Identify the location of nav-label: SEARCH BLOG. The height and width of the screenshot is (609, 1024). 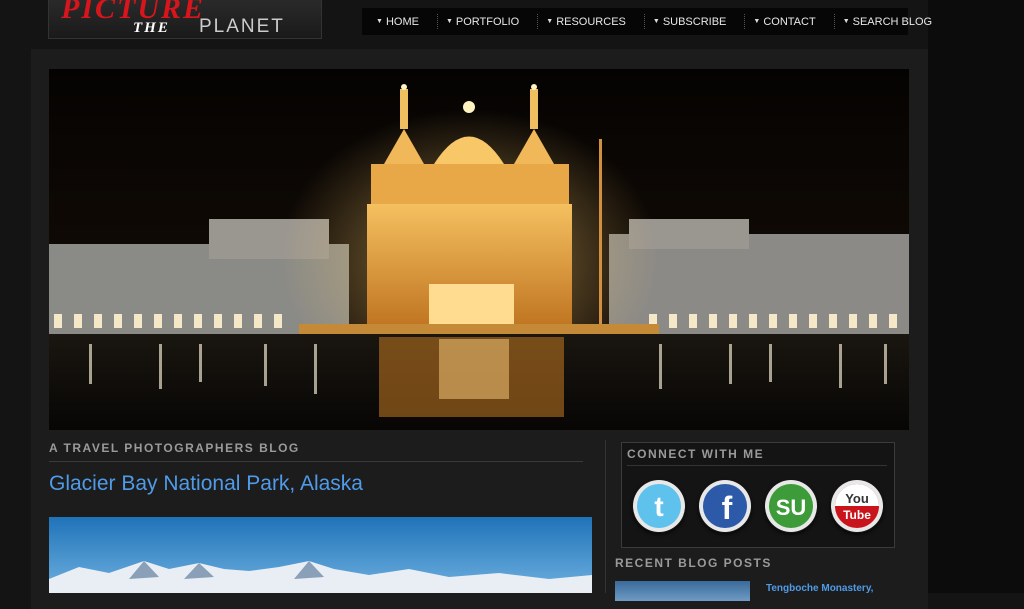
(892, 21).